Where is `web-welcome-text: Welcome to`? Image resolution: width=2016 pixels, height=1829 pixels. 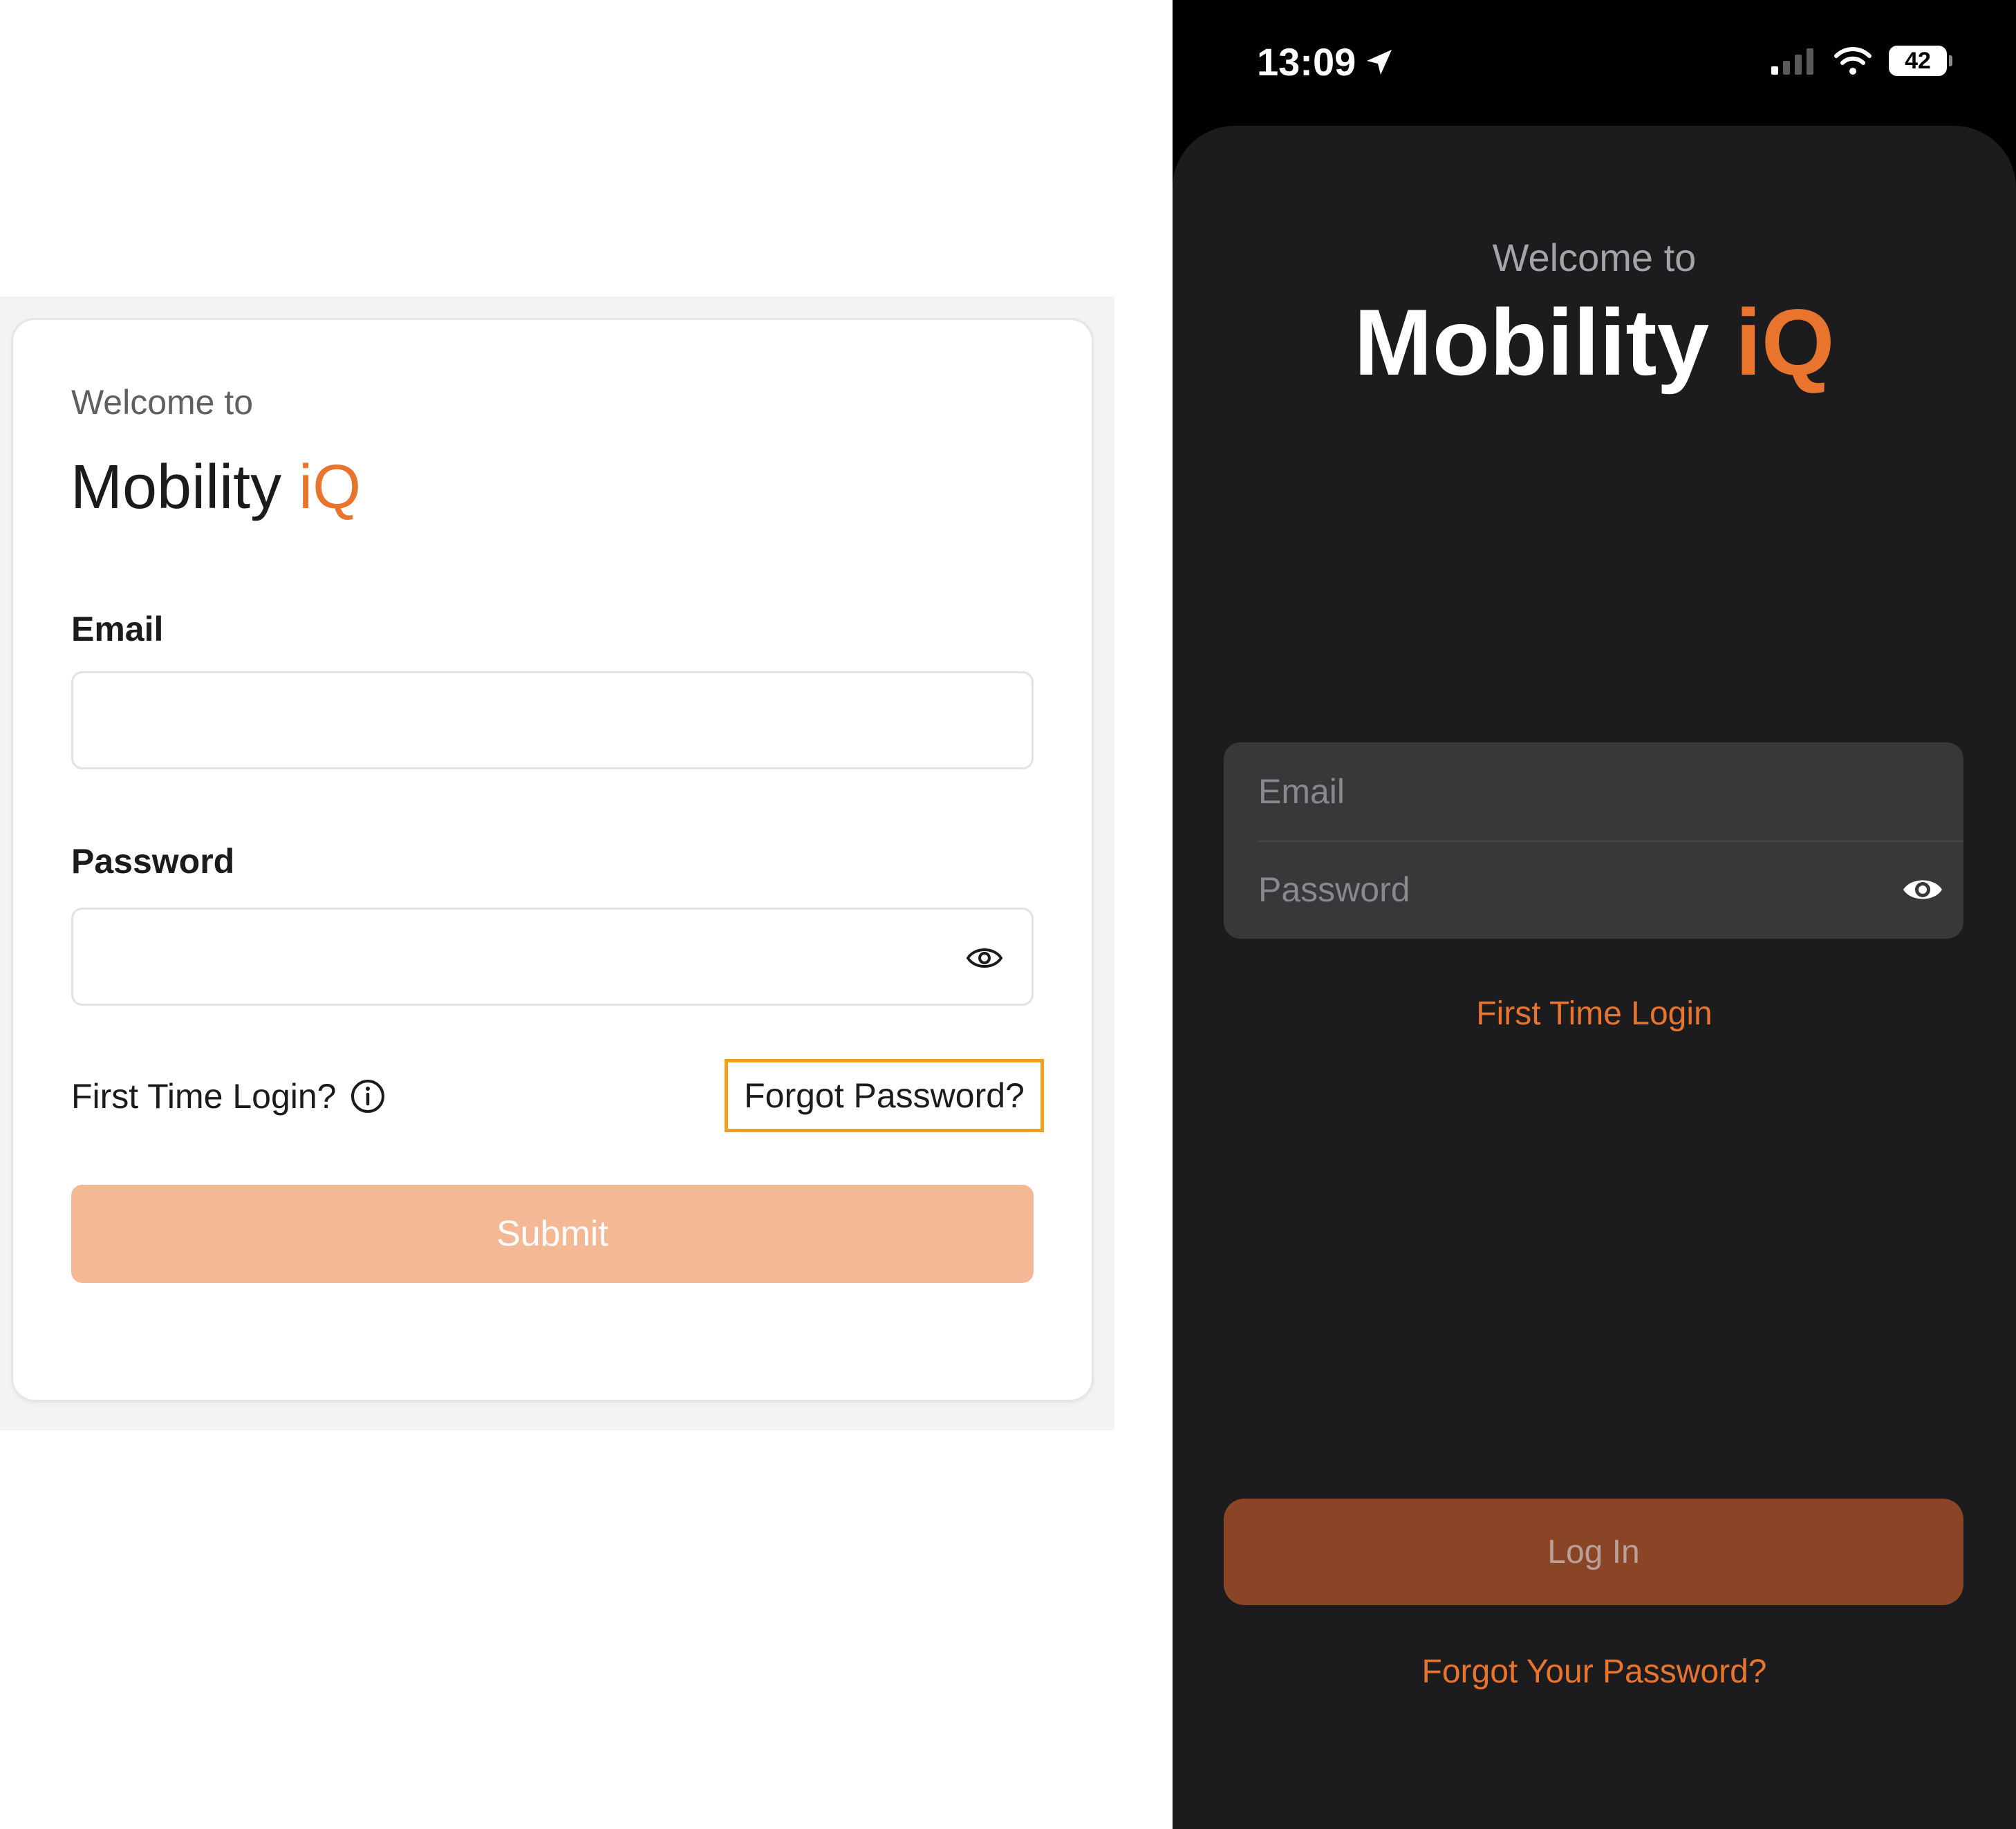 web-welcome-text: Welcome to is located at coordinates (162, 402).